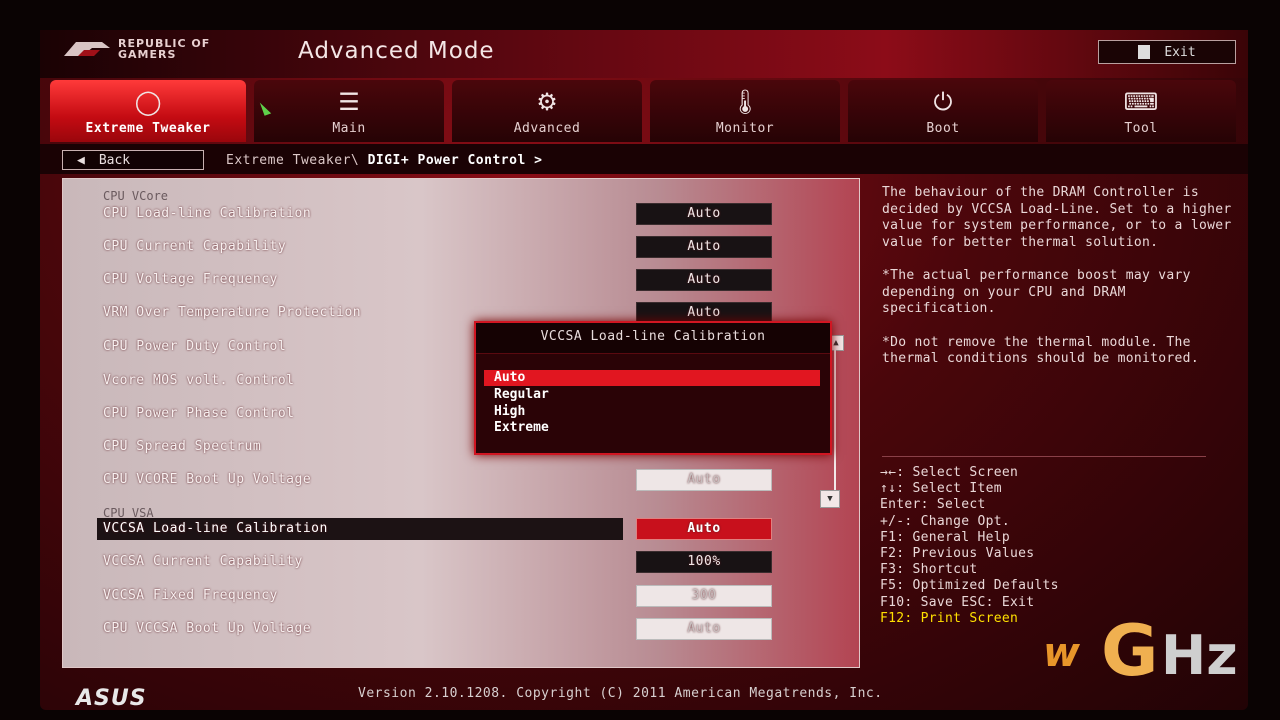 This screenshot has height=720, width=1280. What do you see at coordinates (190, 279) in the screenshot?
I see `setting-label: CPU Voltage Frequency` at bounding box center [190, 279].